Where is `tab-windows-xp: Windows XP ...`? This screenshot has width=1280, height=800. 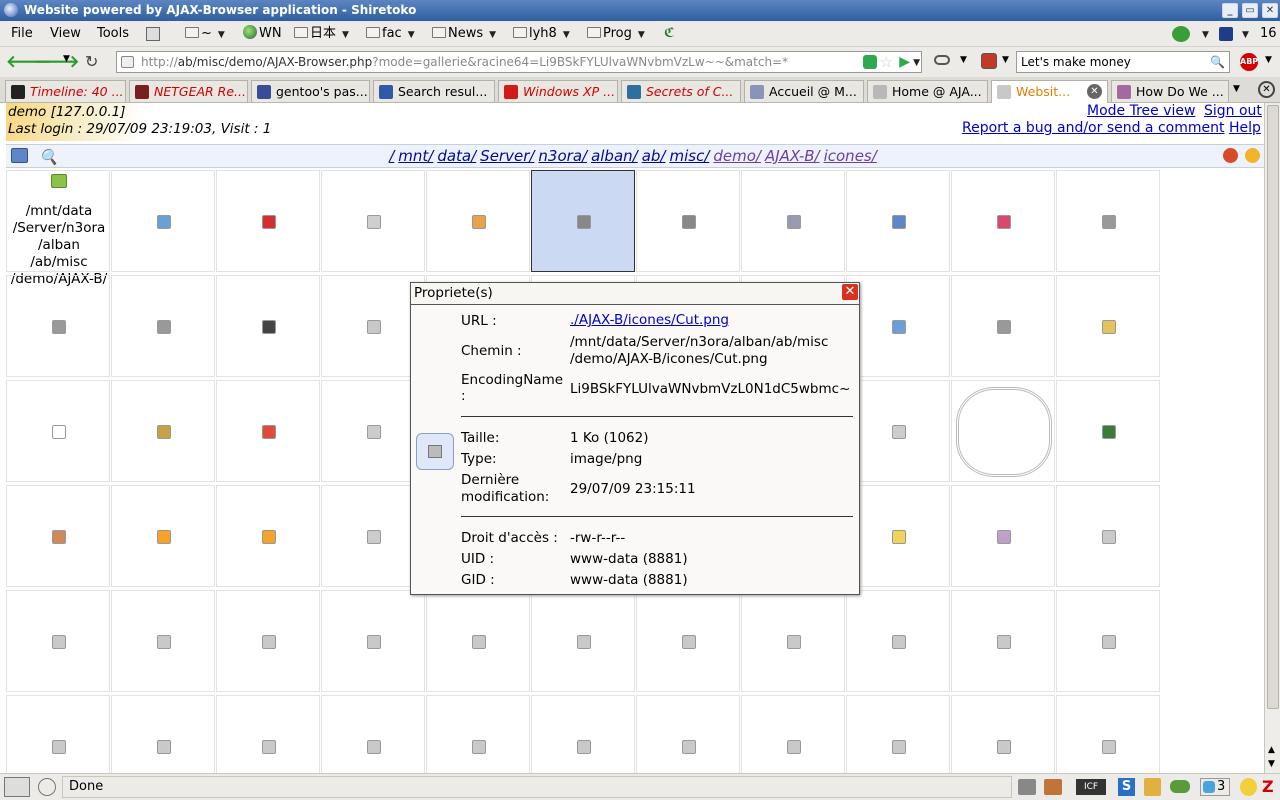
tab-windows-xp: Windows XP ... is located at coordinates (558, 91).